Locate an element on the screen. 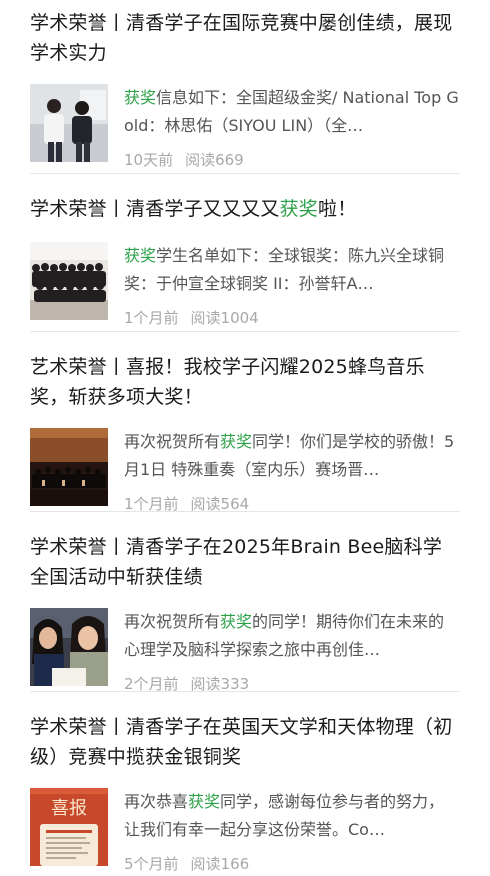 The height and width of the screenshot is (876, 490). orchestra-photo is located at coordinates (69, 467).